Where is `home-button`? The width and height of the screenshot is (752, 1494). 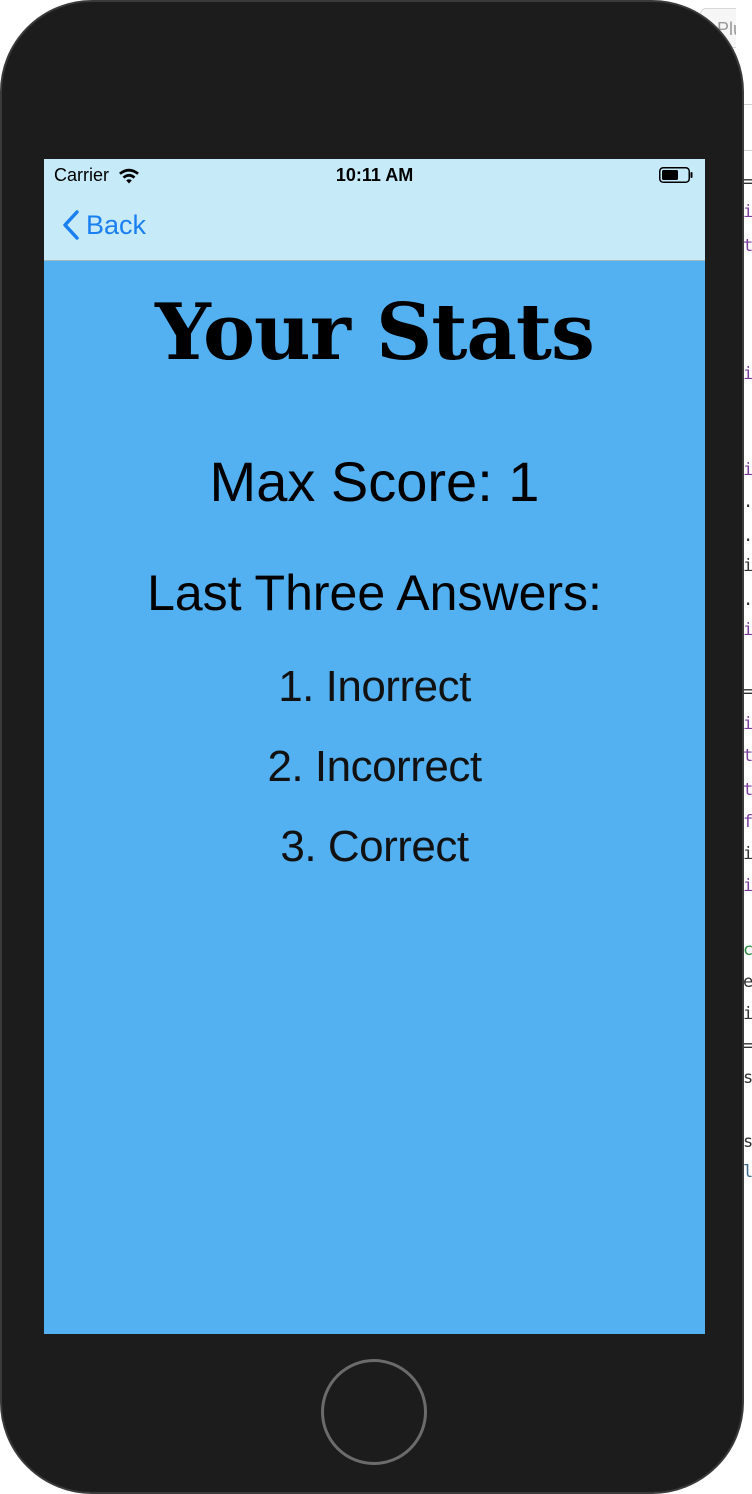
home-button is located at coordinates (374, 1412).